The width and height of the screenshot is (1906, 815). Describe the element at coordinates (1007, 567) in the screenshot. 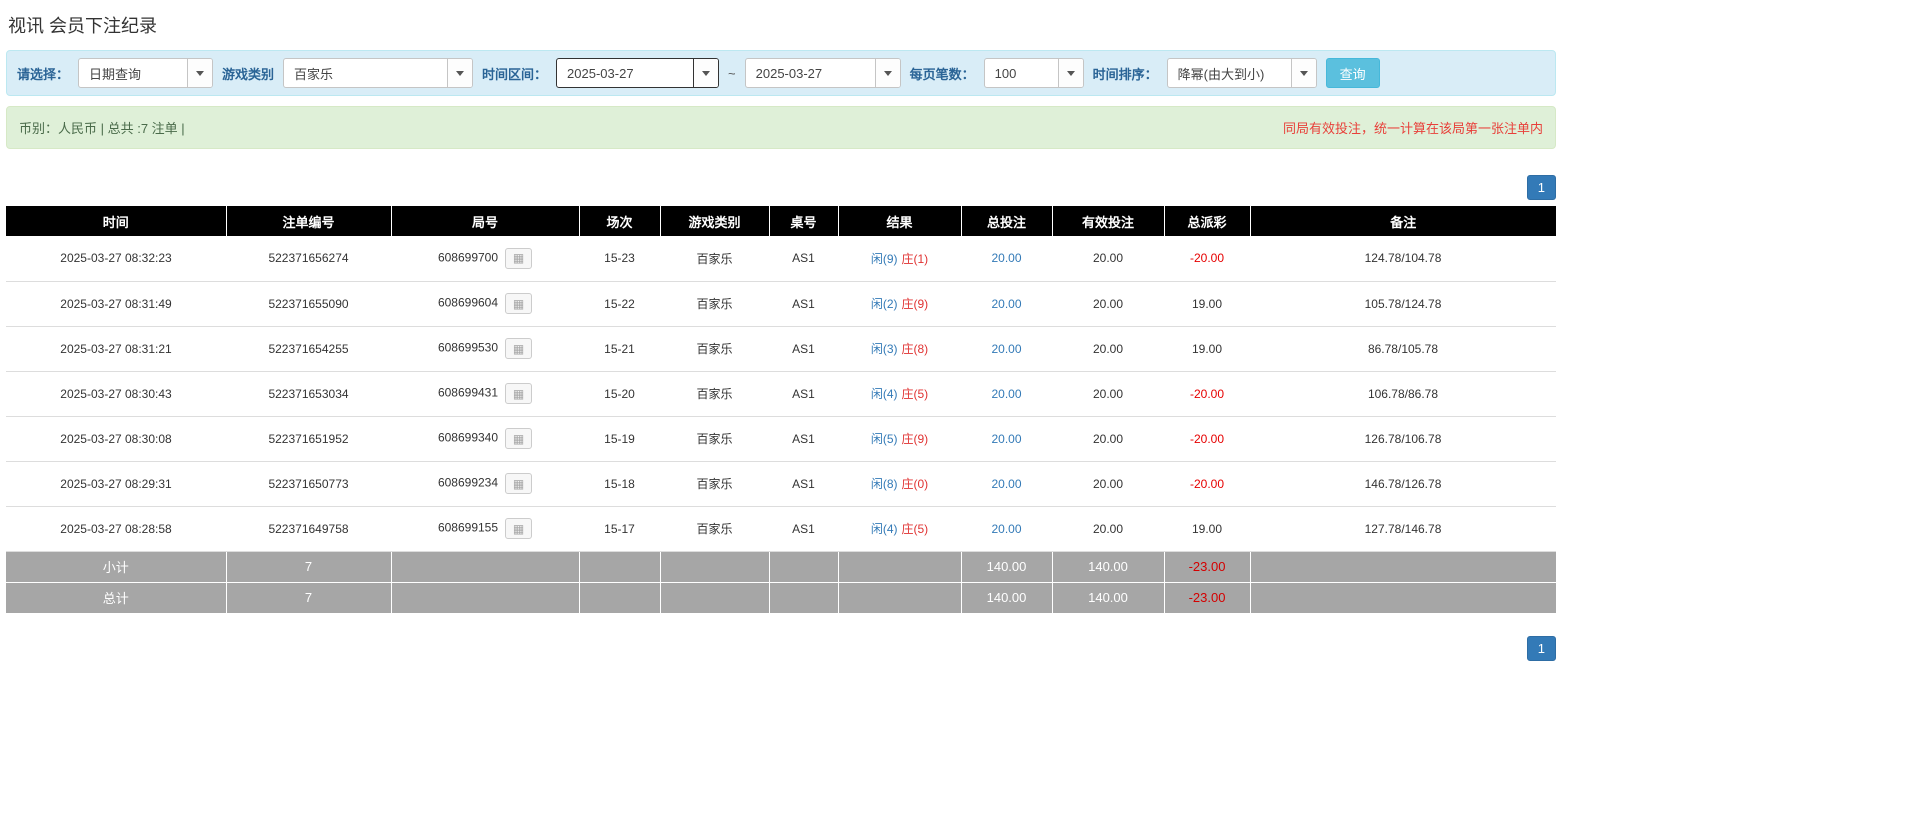

I see `subtotal-total-bet: 140.00` at that location.